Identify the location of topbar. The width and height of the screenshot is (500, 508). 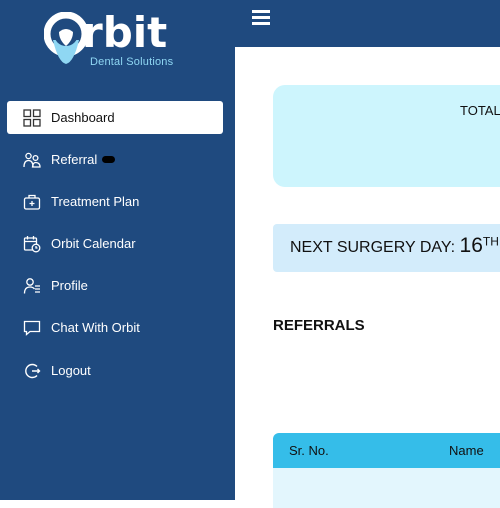
(367, 23).